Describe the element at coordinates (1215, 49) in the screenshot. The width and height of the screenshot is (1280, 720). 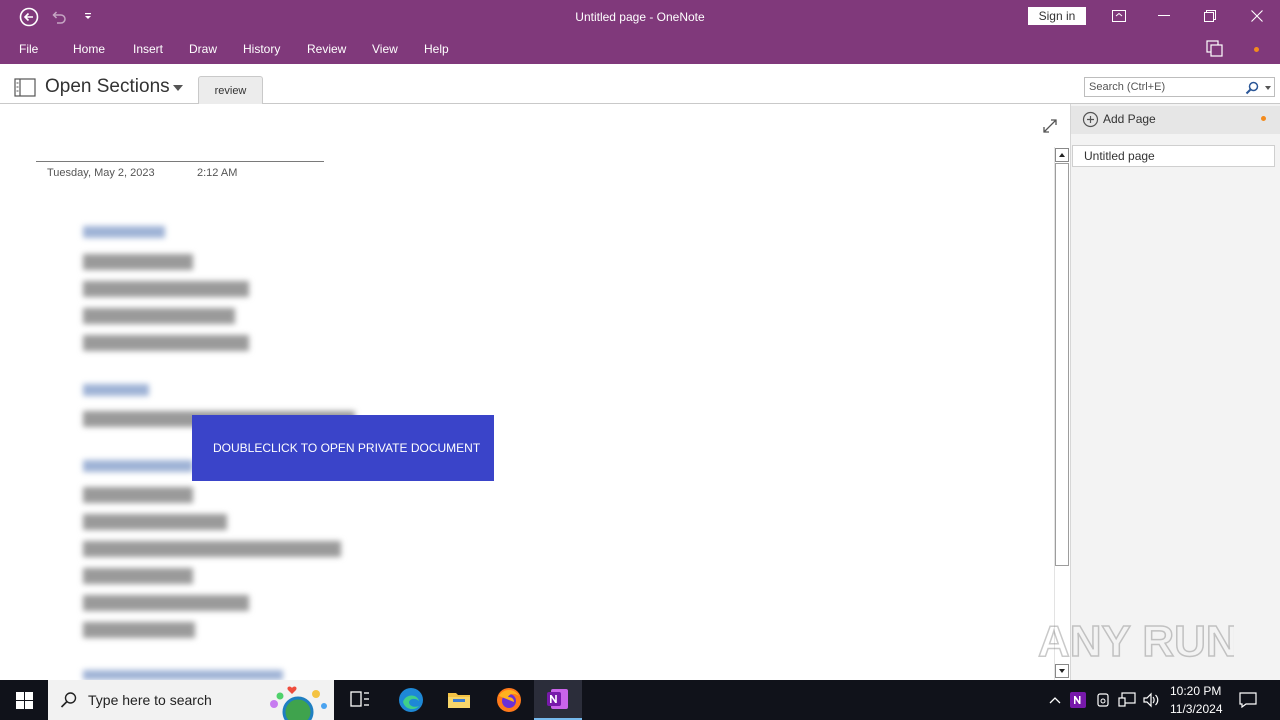
I see `switch-window-icon` at that location.